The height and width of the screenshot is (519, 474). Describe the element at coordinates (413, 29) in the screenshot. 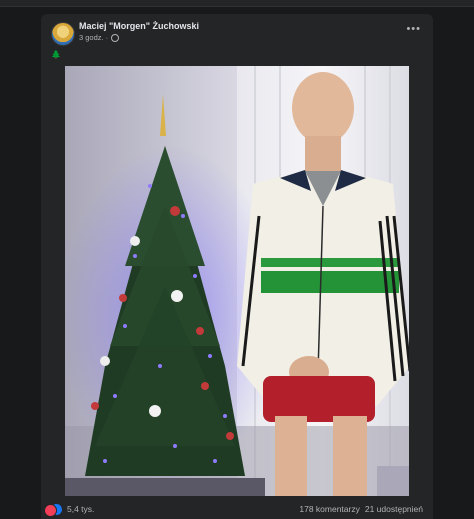

I see `more-options-icon: •••` at that location.